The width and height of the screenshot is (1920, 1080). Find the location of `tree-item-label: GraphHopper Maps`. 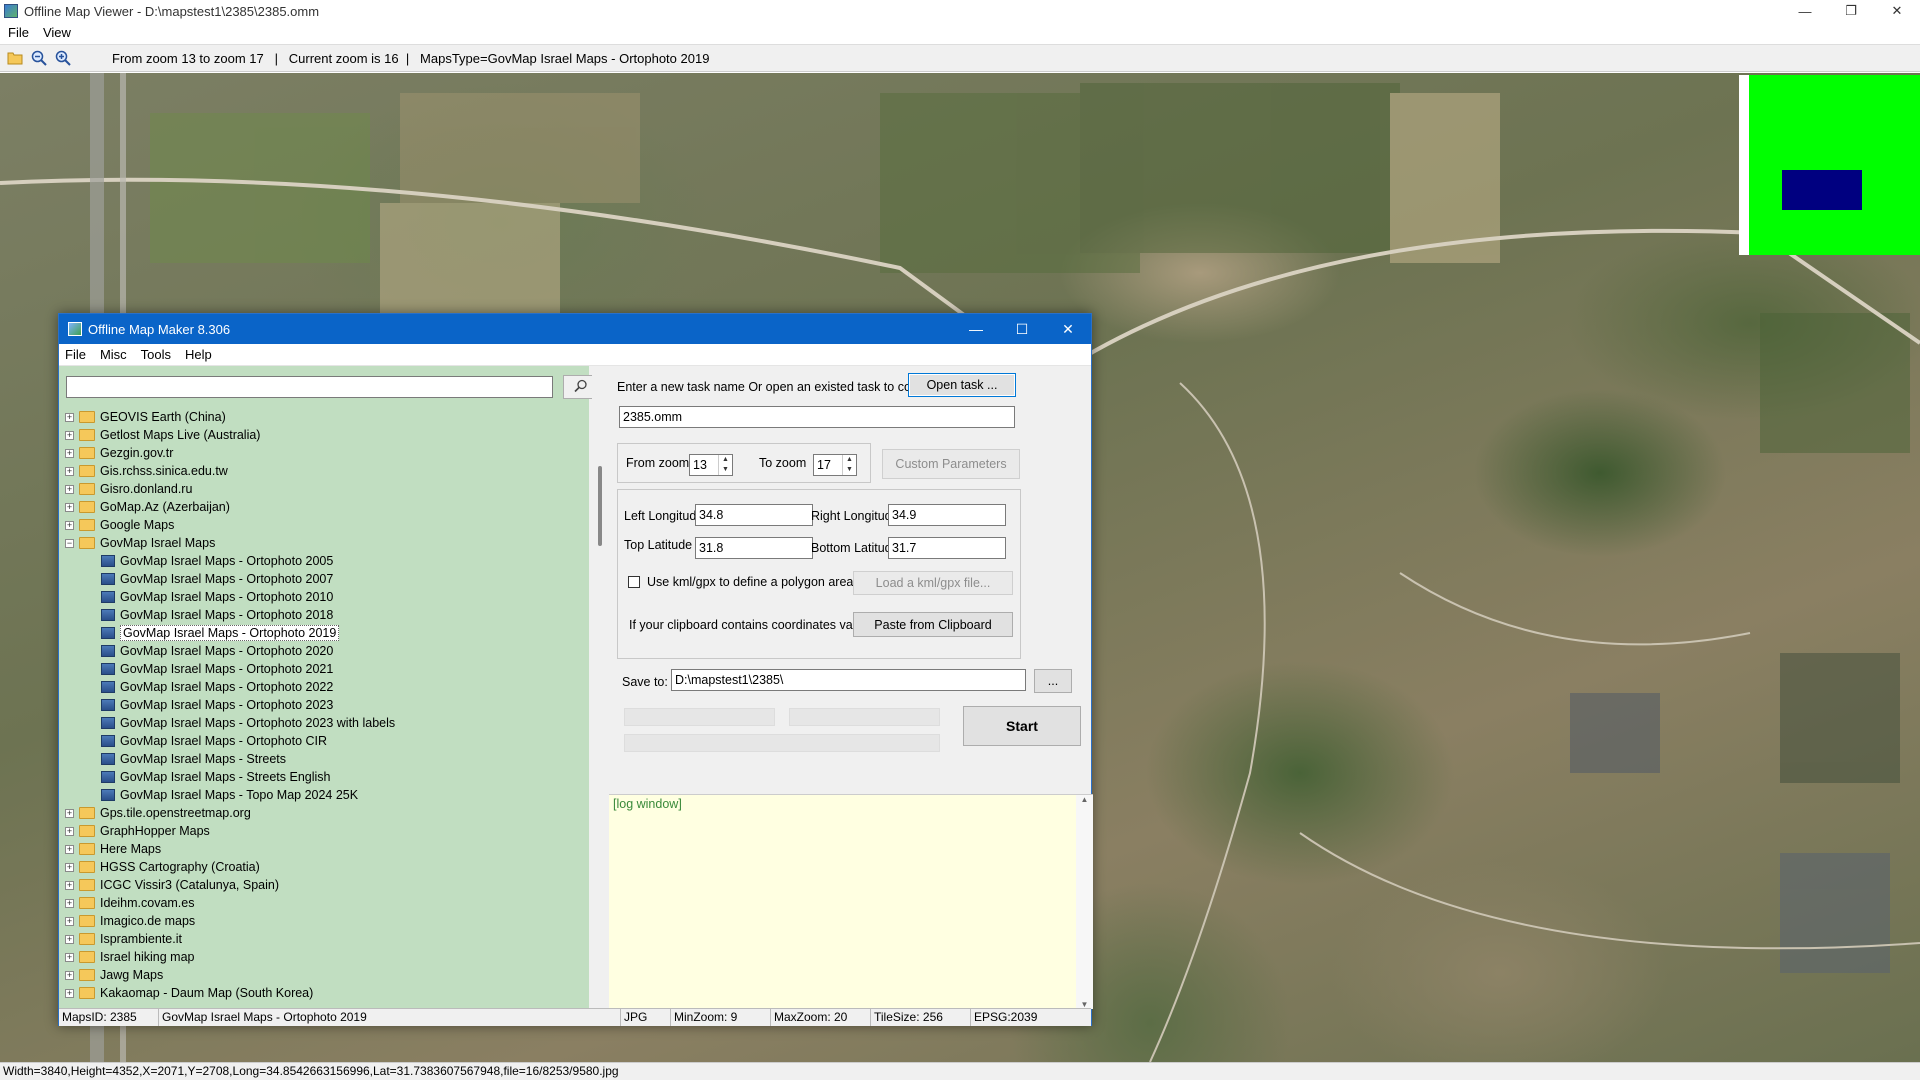

tree-item-label: GraphHopper Maps is located at coordinates (155, 831).